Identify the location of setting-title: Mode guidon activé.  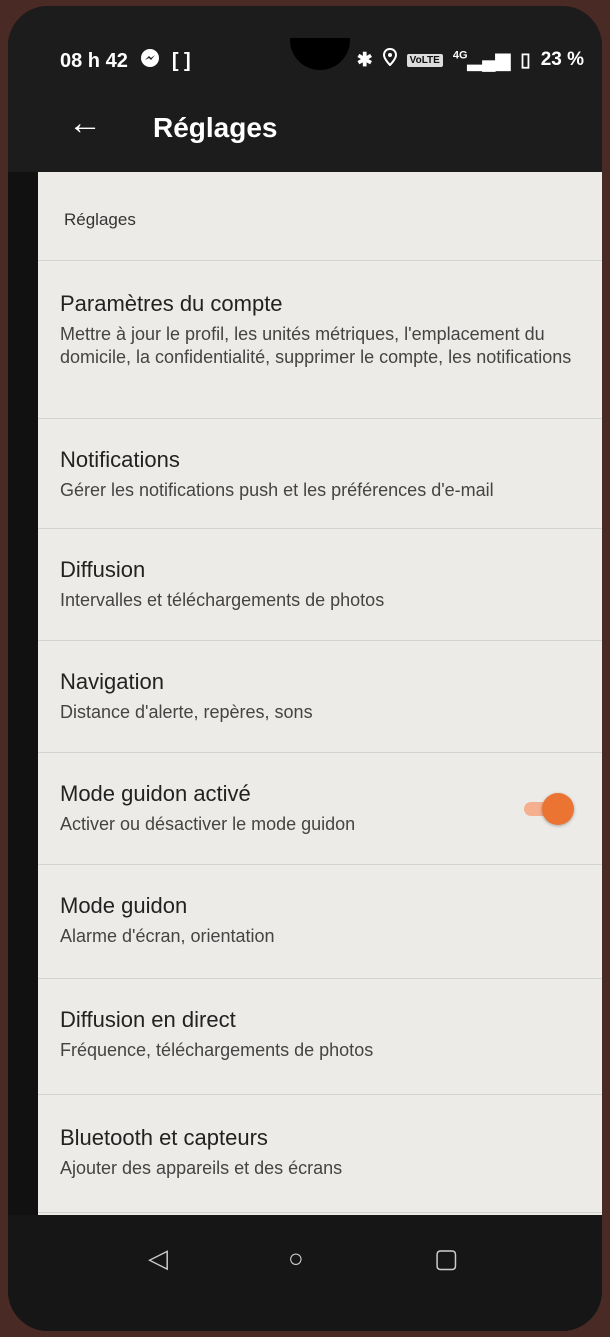
(155, 793).